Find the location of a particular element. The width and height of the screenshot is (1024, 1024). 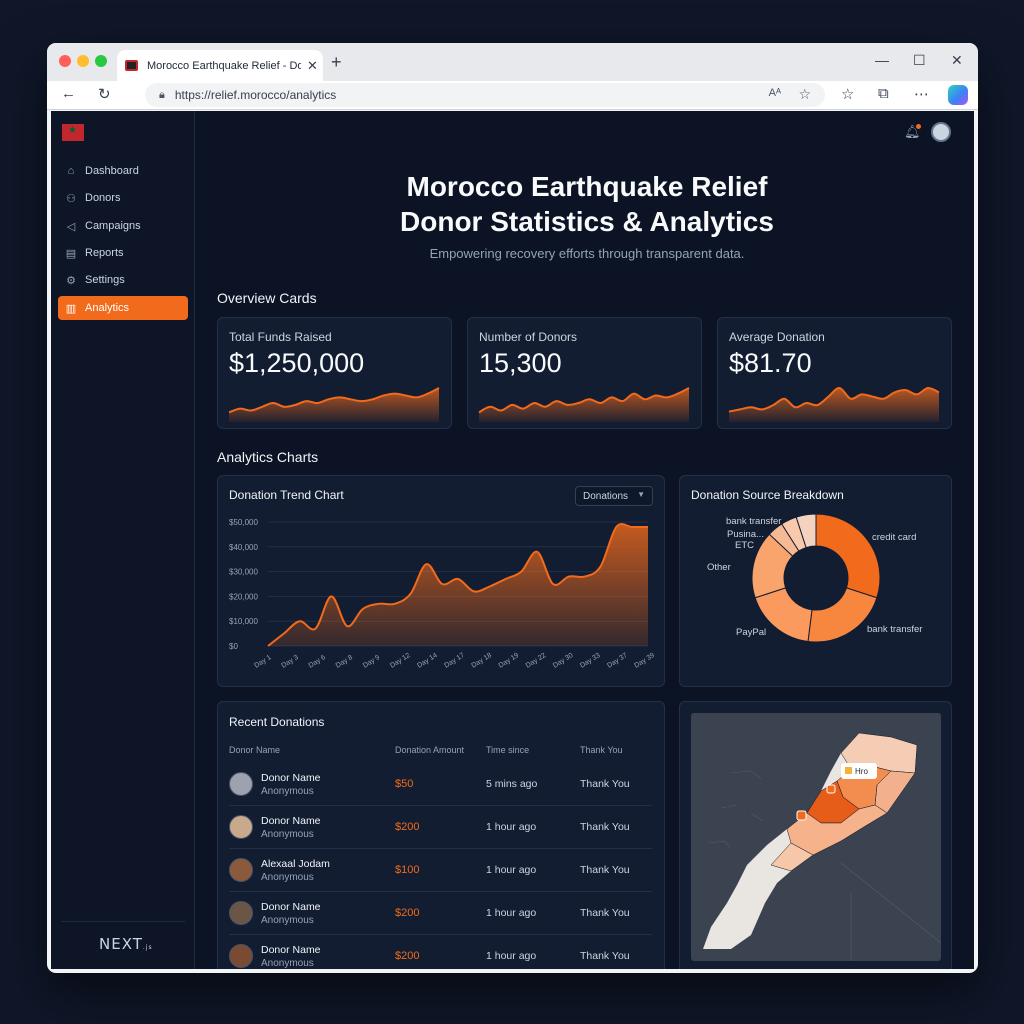

map-marker is located at coordinates (801, 815).